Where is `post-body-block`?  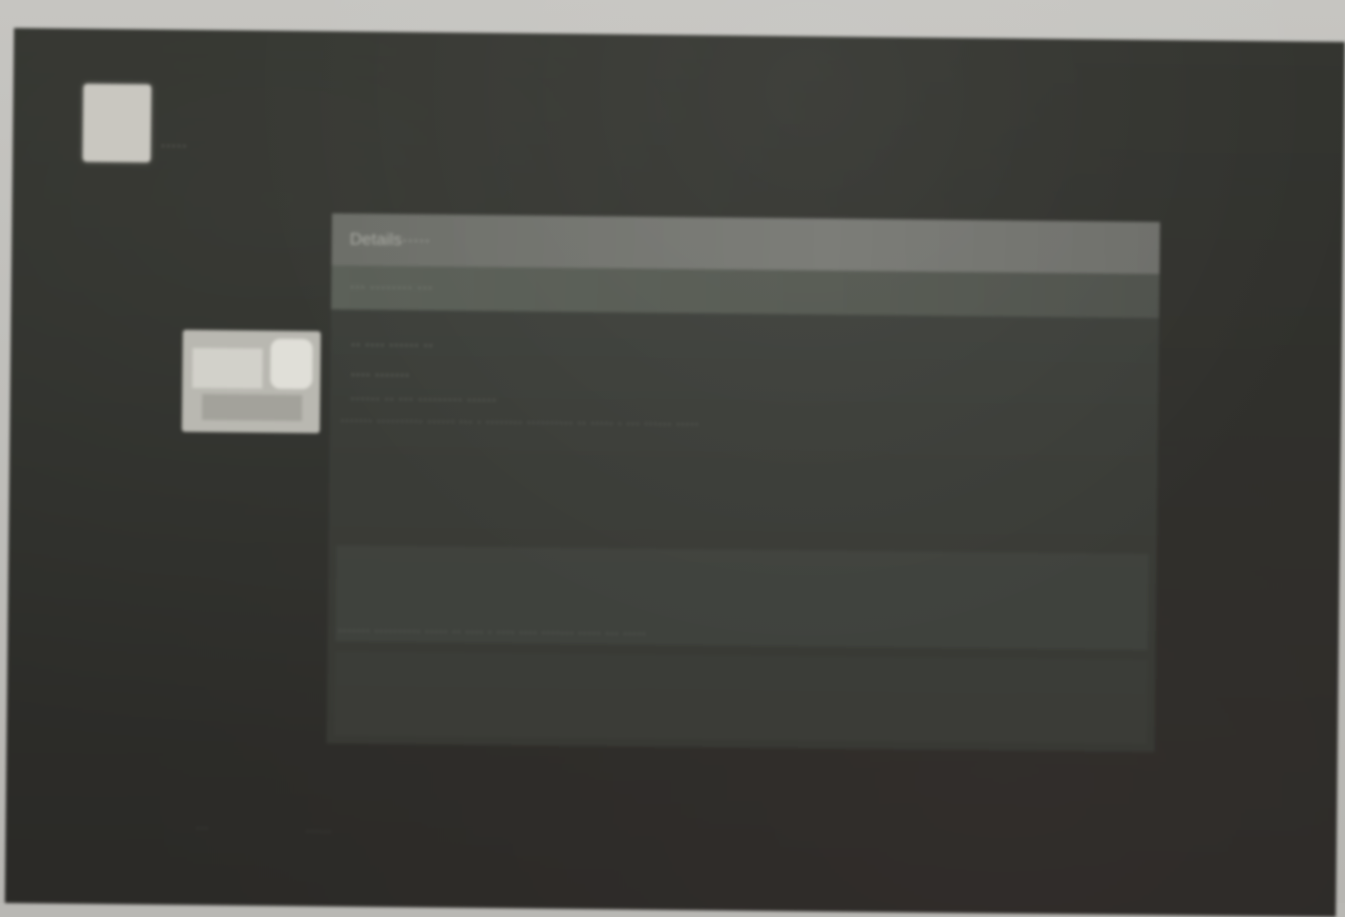
post-body-block is located at coordinates (741, 697).